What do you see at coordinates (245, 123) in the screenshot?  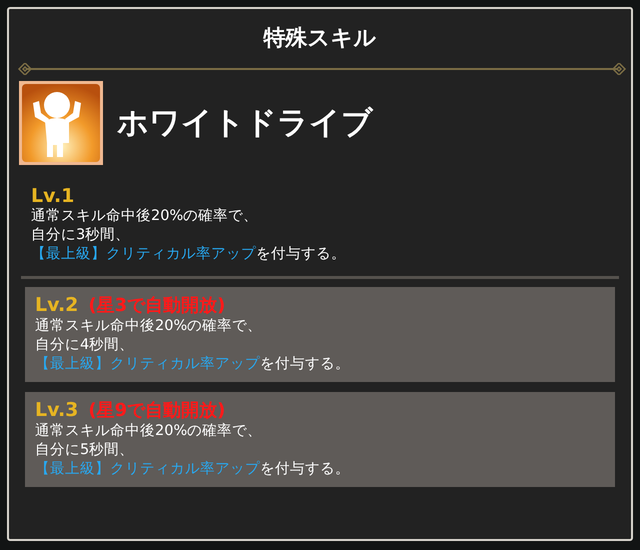 I see `skill-name: ホワイトドライブ` at bounding box center [245, 123].